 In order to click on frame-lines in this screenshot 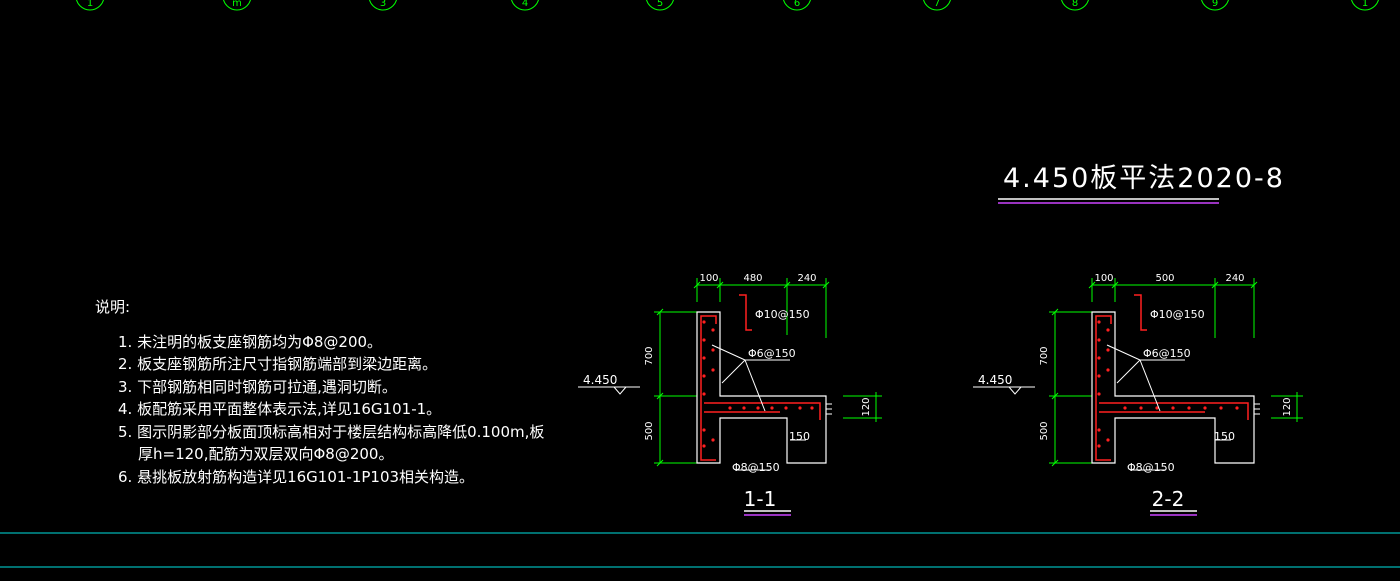, I will do `click(700, 550)`.